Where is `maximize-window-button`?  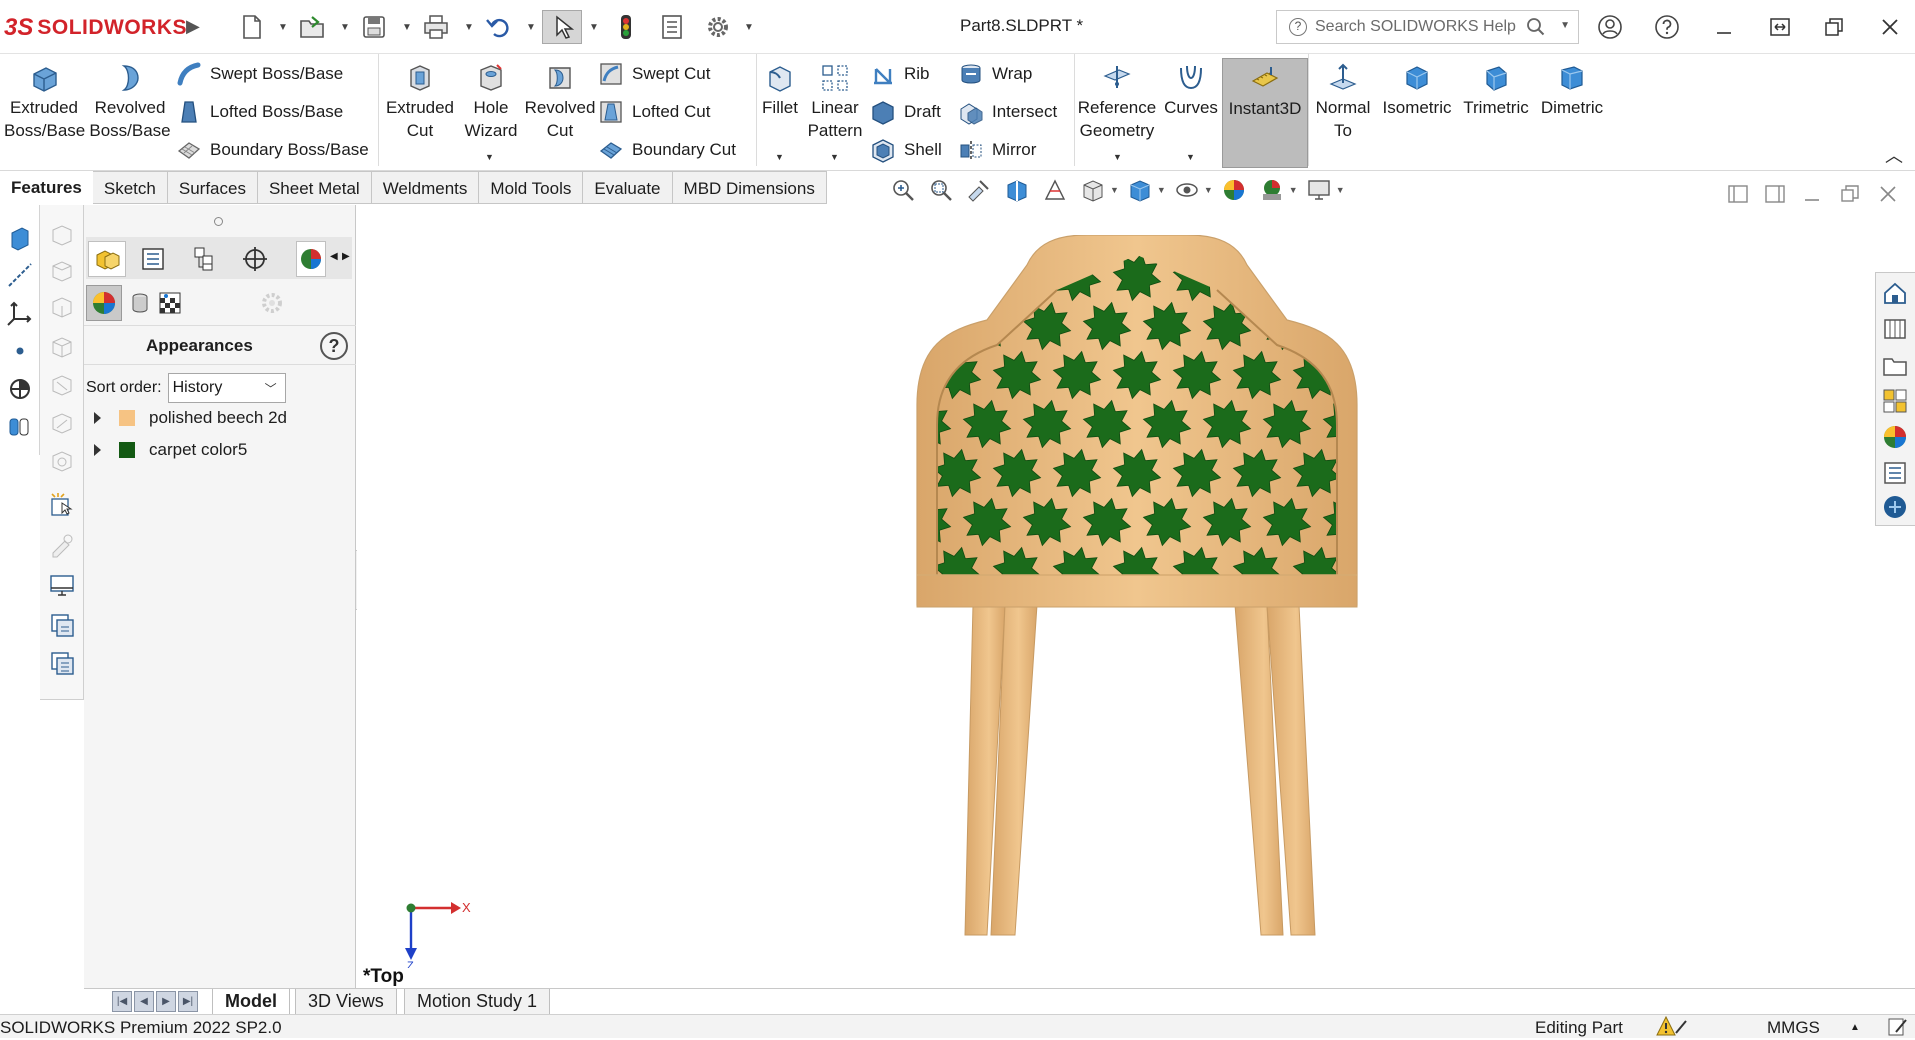
maximize-window-button is located at coordinates (1834, 27).